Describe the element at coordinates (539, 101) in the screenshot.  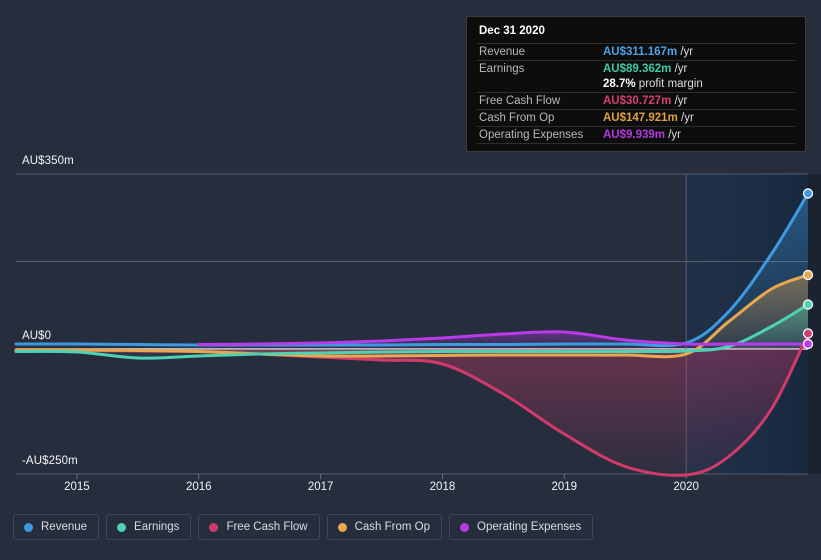
I see `tooltip-row-label: Free Cash Flow` at that location.